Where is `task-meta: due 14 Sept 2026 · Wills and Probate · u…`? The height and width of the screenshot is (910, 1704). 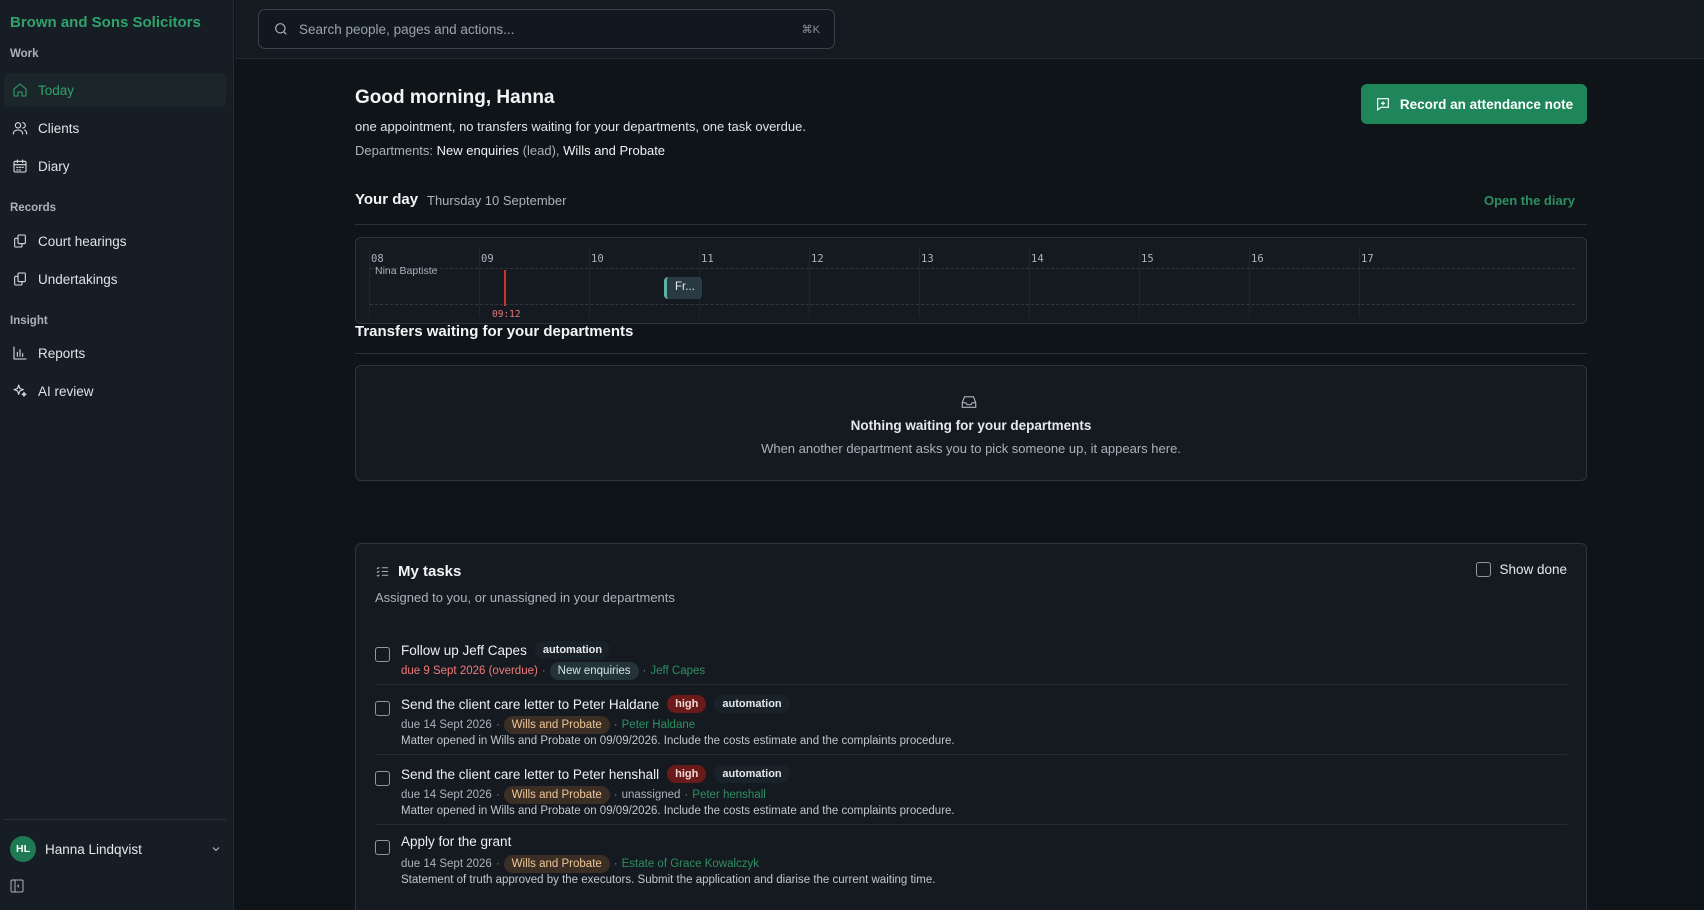 task-meta: due 14 Sept 2026 · Wills and Probate · u… is located at coordinates (583, 795).